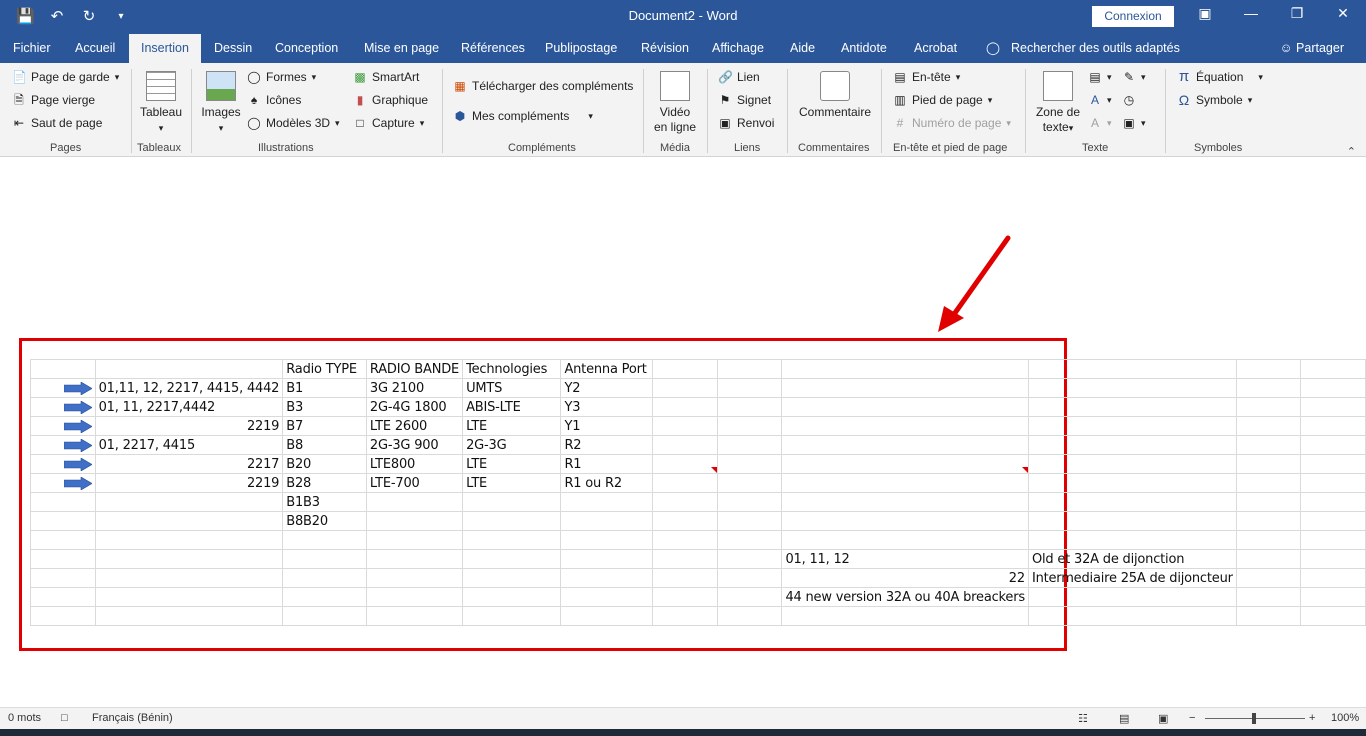 The image size is (1366, 736). What do you see at coordinates (739, 77) in the screenshot?
I see `link-button: 🔗 Lien` at bounding box center [739, 77].